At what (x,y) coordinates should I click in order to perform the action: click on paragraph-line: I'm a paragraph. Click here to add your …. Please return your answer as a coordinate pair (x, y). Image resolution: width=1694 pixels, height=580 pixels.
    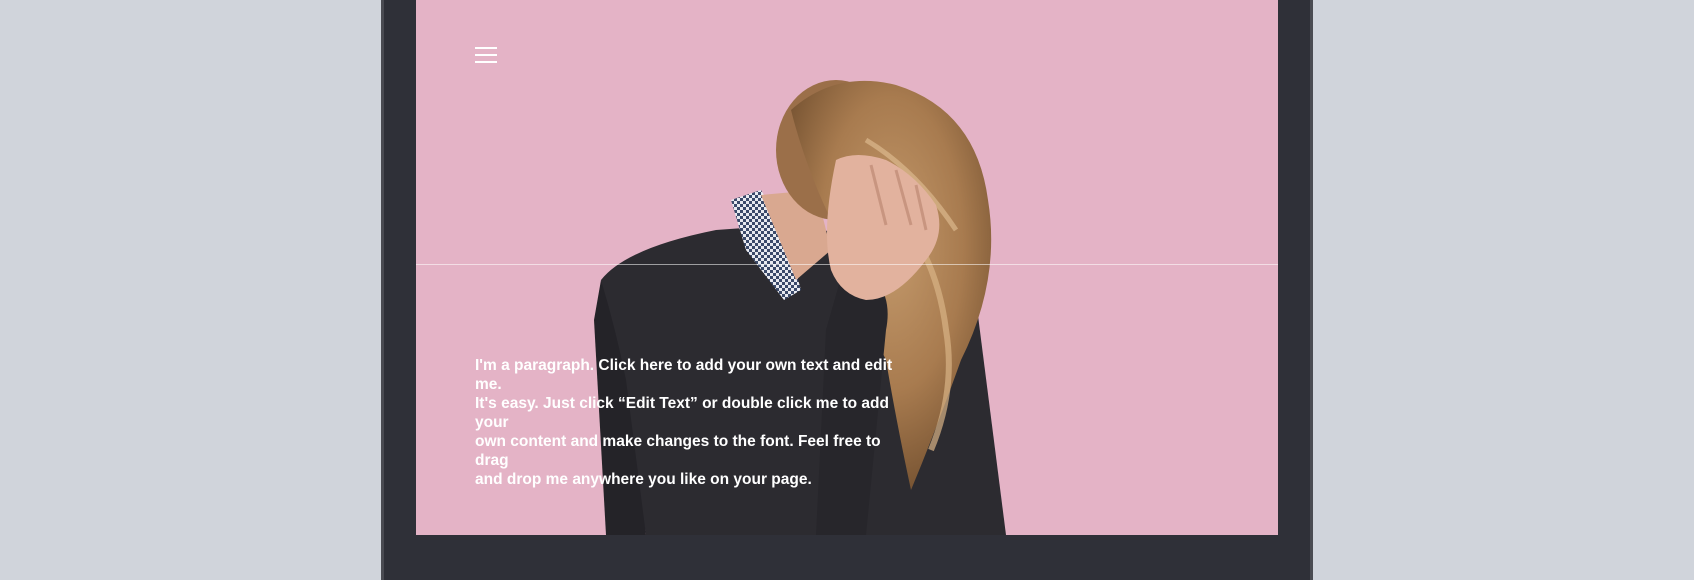
    Looking at the image, I should click on (684, 375).